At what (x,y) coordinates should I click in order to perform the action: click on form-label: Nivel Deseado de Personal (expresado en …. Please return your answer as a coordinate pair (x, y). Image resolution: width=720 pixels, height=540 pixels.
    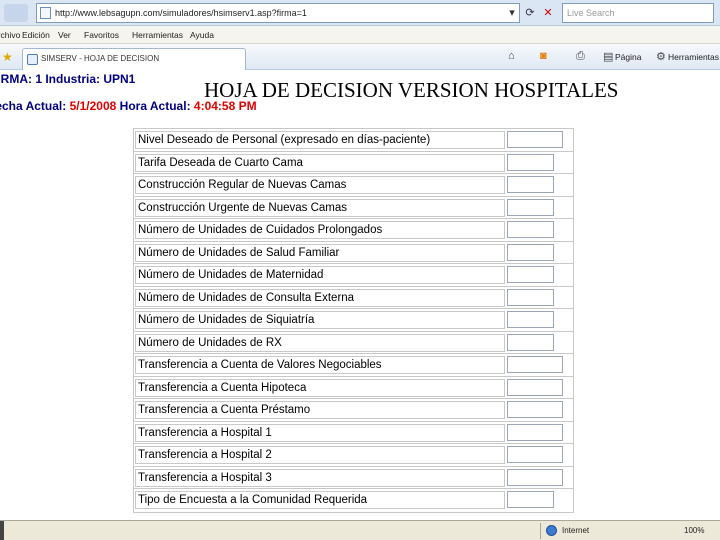
    Looking at the image, I should click on (320, 140).